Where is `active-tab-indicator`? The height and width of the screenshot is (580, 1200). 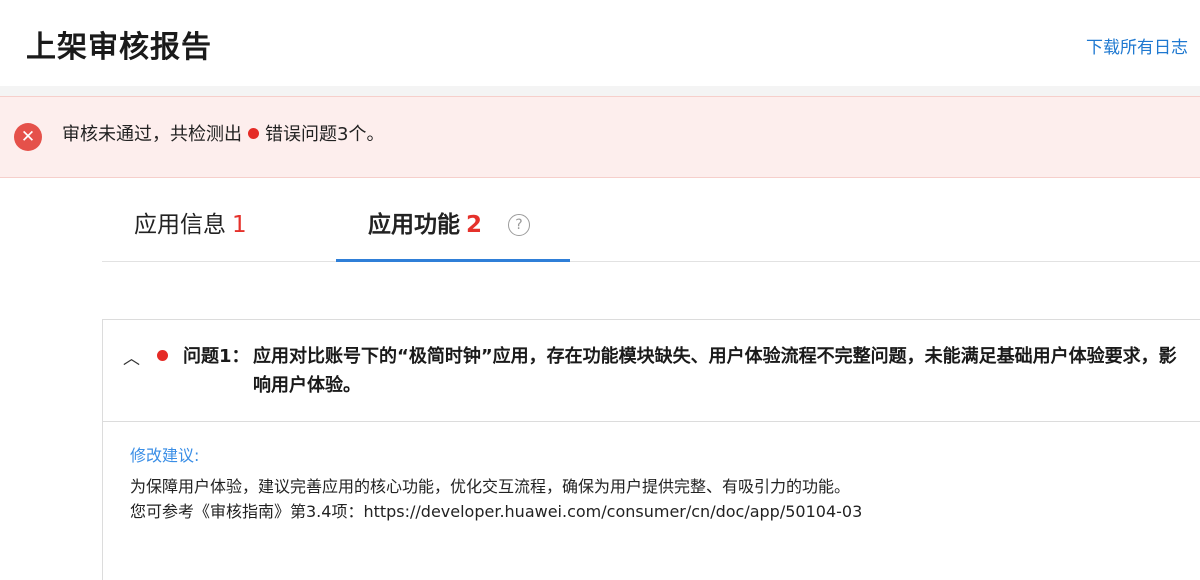 active-tab-indicator is located at coordinates (453, 260).